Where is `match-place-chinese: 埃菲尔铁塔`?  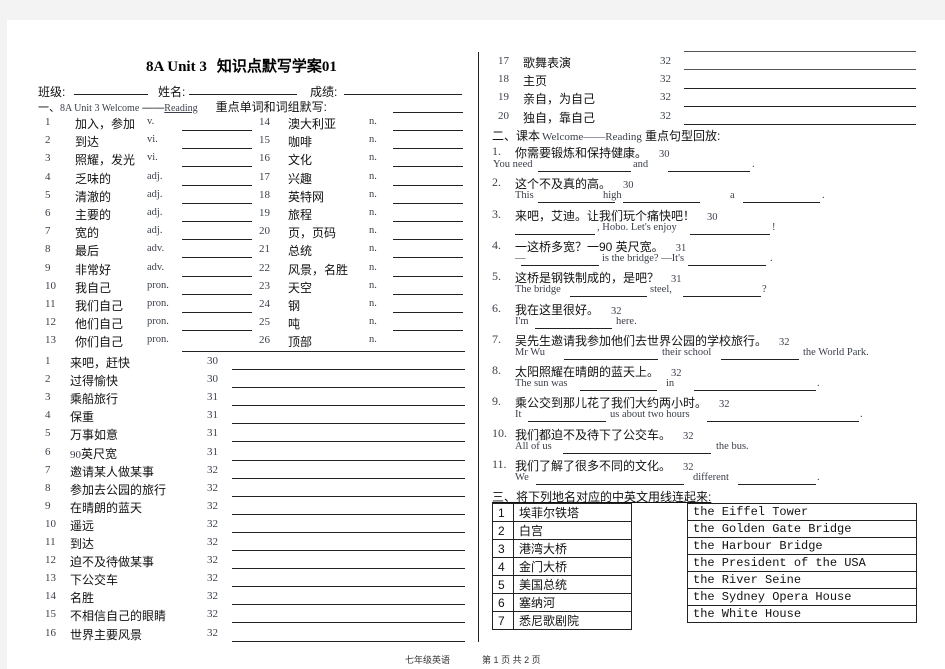
match-place-chinese: 埃菲尔铁塔 is located at coordinates (572, 512).